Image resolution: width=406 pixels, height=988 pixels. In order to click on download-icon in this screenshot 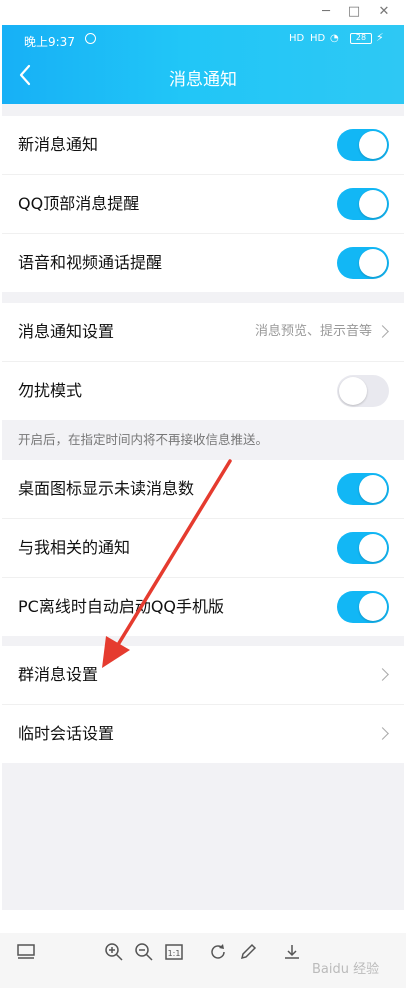, I will do `click(292, 952)`.